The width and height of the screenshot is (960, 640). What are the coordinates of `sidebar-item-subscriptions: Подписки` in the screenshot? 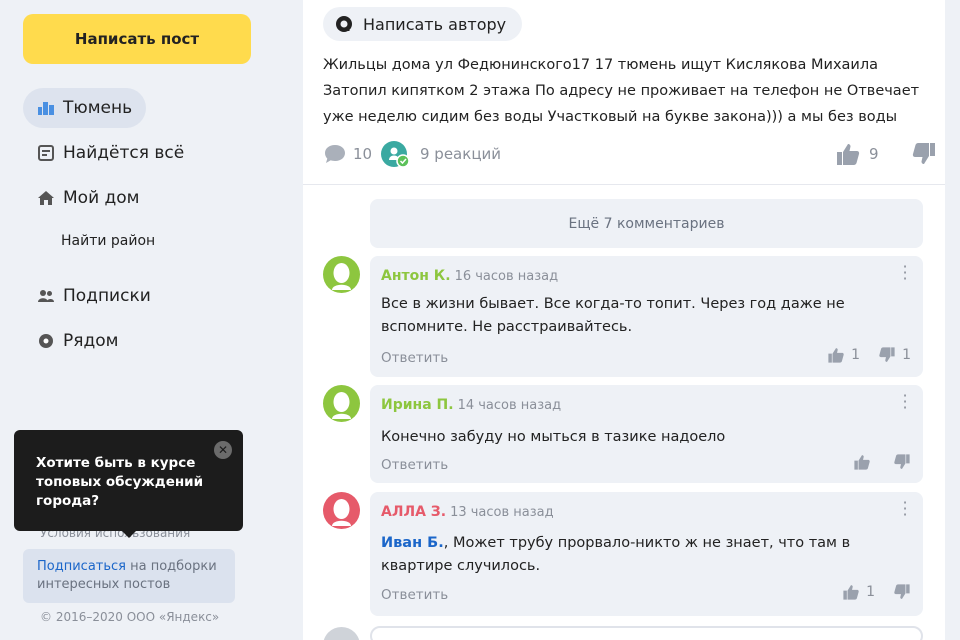 It's located at (94, 296).